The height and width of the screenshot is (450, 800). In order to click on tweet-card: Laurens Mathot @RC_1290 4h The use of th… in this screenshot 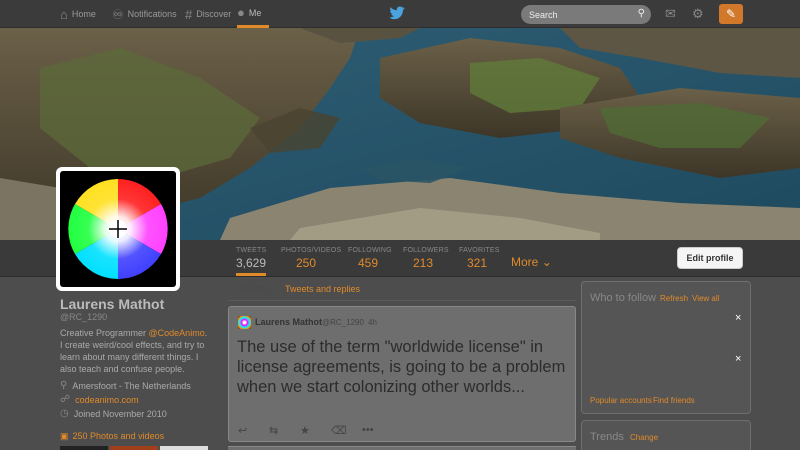, I will do `click(402, 374)`.